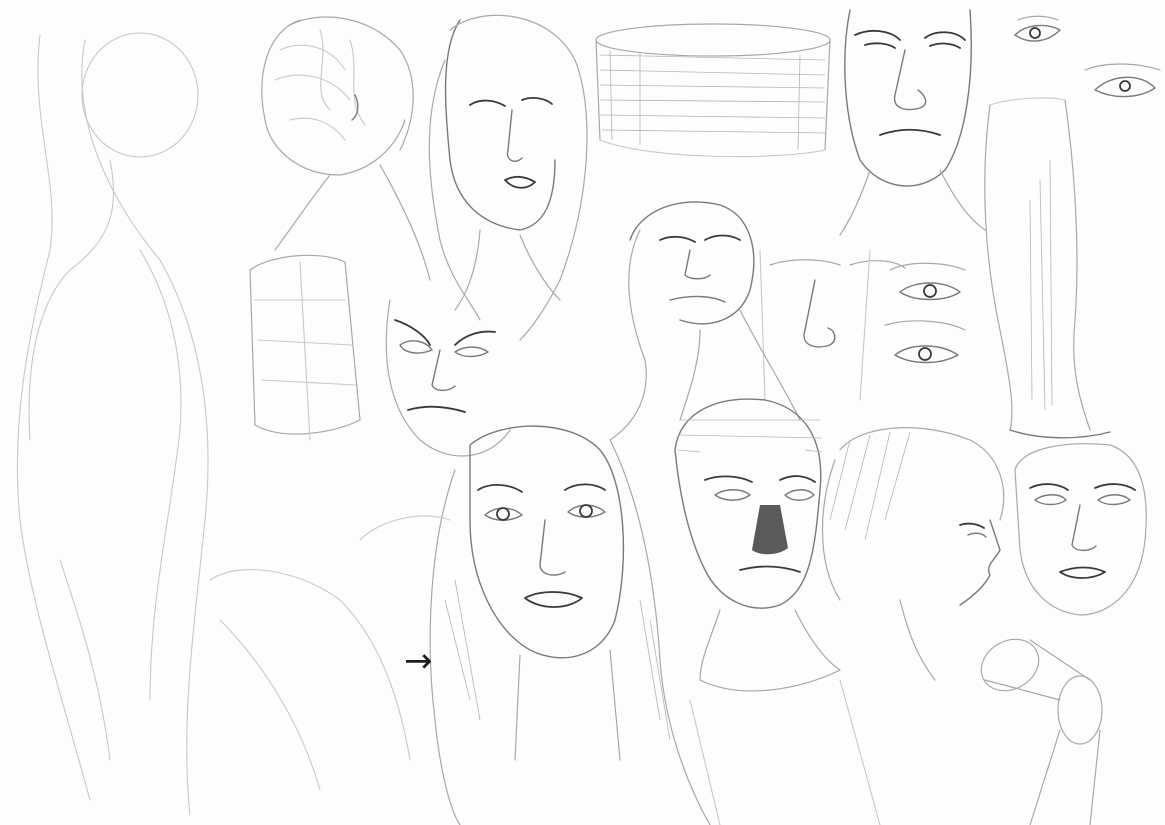 The height and width of the screenshot is (825, 1165). Describe the element at coordinates (1080, 529) in the screenshot. I see `woman-face-right` at that location.